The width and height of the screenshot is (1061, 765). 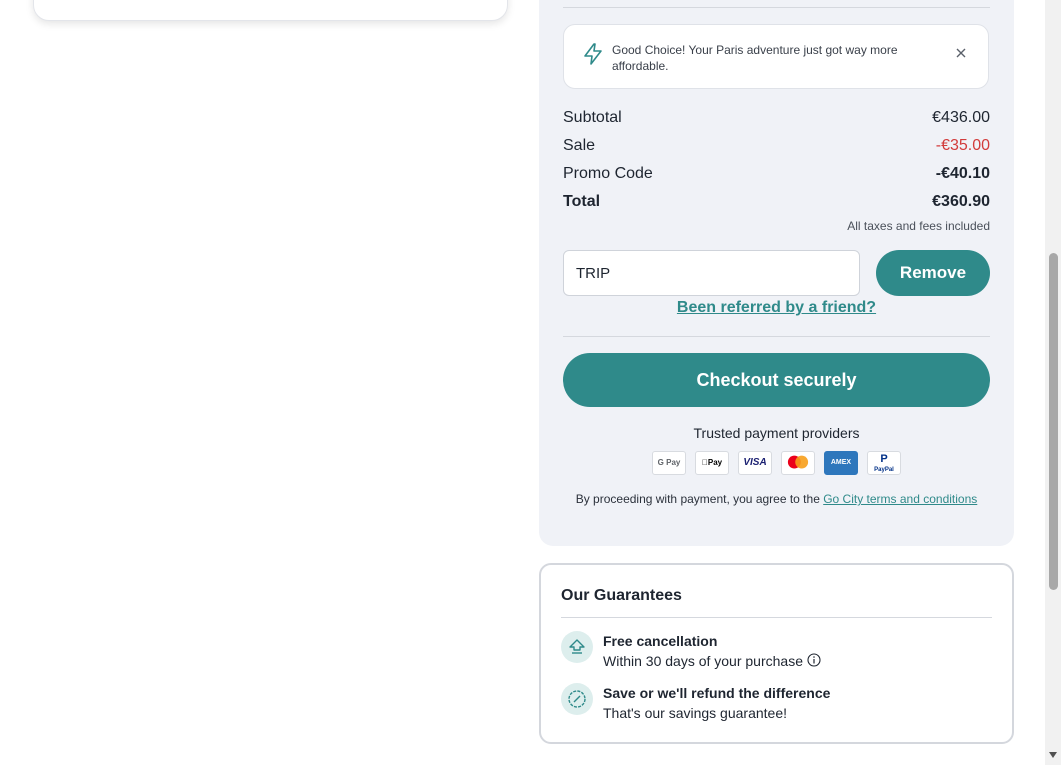 What do you see at coordinates (798, 463) in the screenshot?
I see `mastercard-icon` at bounding box center [798, 463].